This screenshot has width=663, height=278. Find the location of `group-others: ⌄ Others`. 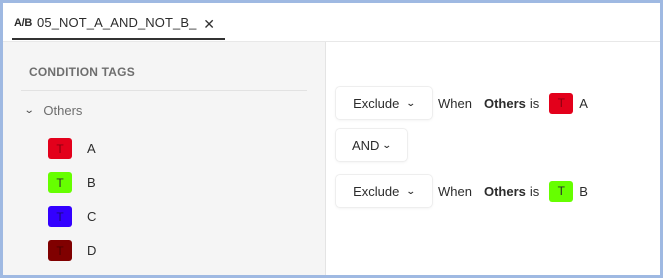

group-others: ⌄ Others is located at coordinates (53, 110).